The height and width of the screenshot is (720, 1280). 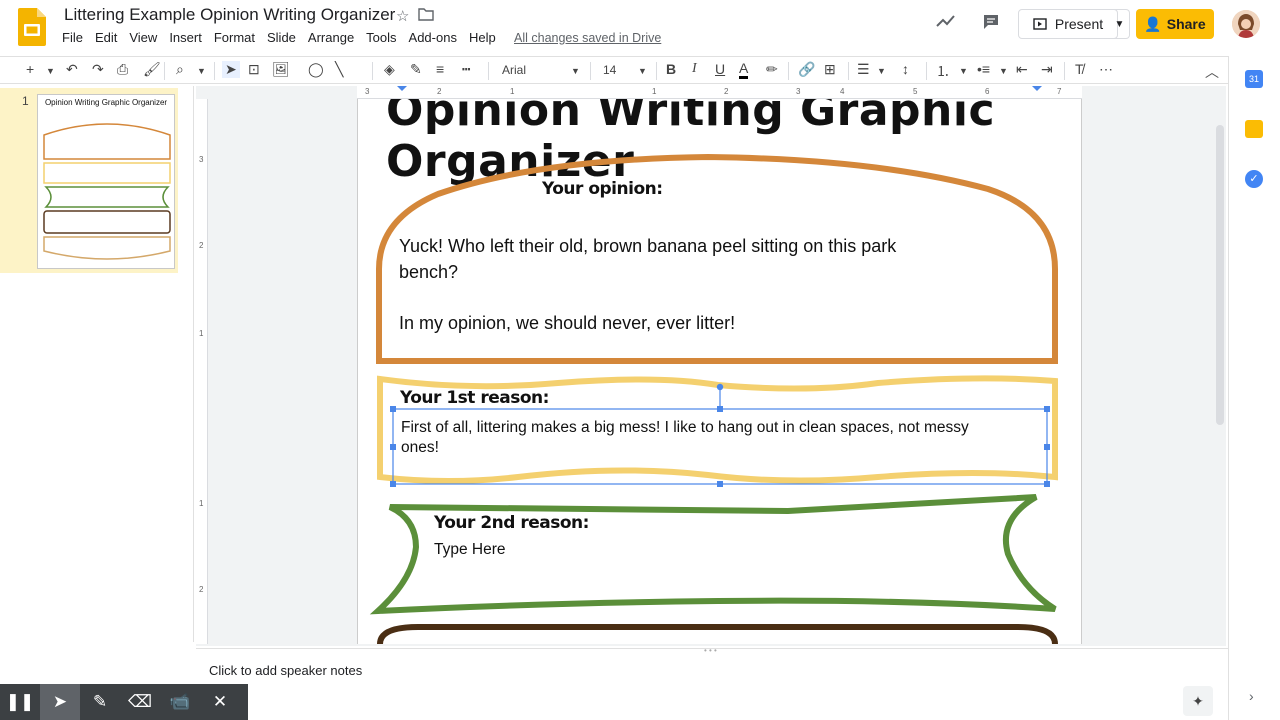 I want to click on decrease-indent-icon: ⇤, so click(x=1022, y=69).